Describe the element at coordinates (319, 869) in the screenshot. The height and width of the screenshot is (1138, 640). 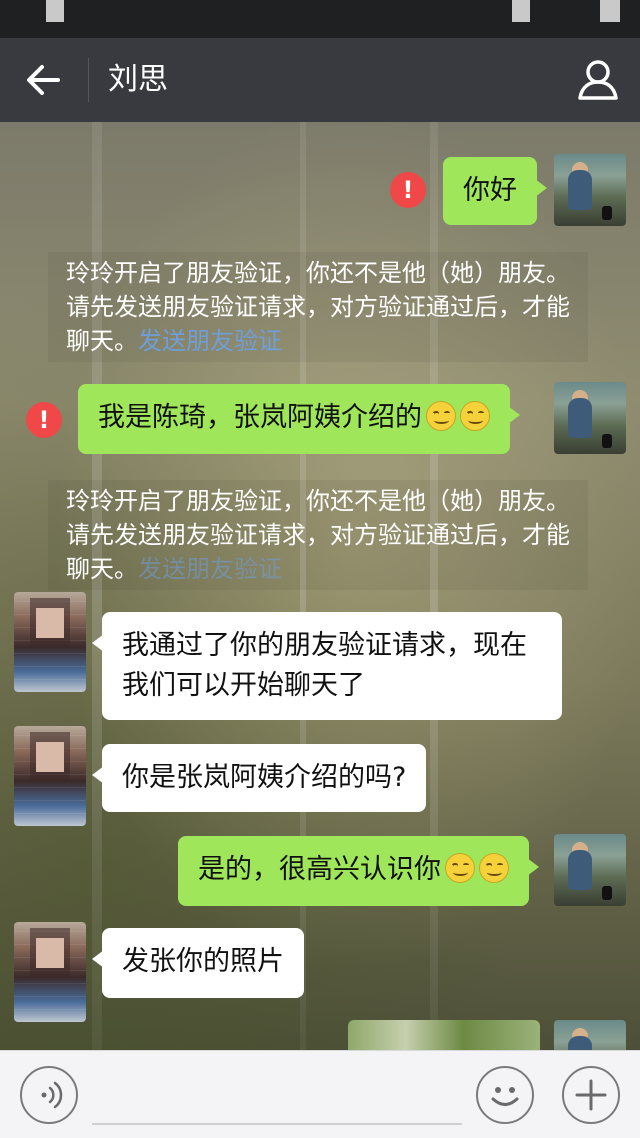
I see `message-text: 是的，很高兴认识你` at that location.